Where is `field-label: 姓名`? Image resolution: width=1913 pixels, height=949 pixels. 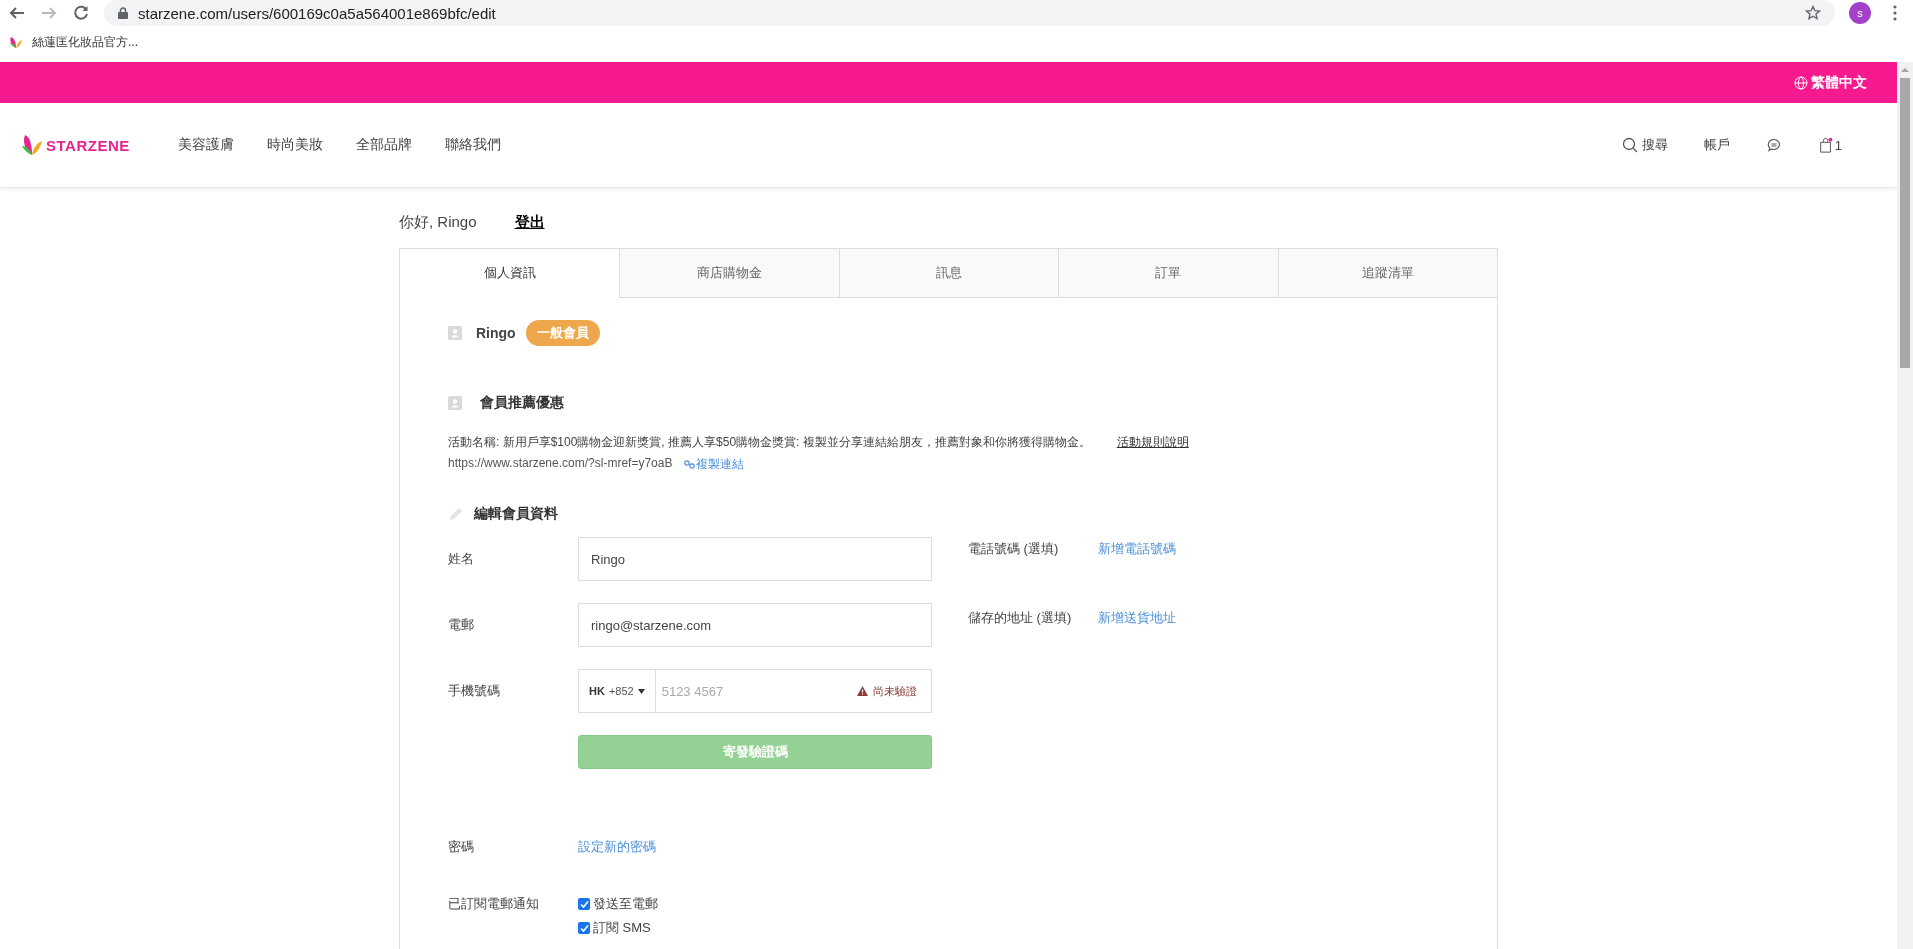 field-label: 姓名 is located at coordinates (461, 559).